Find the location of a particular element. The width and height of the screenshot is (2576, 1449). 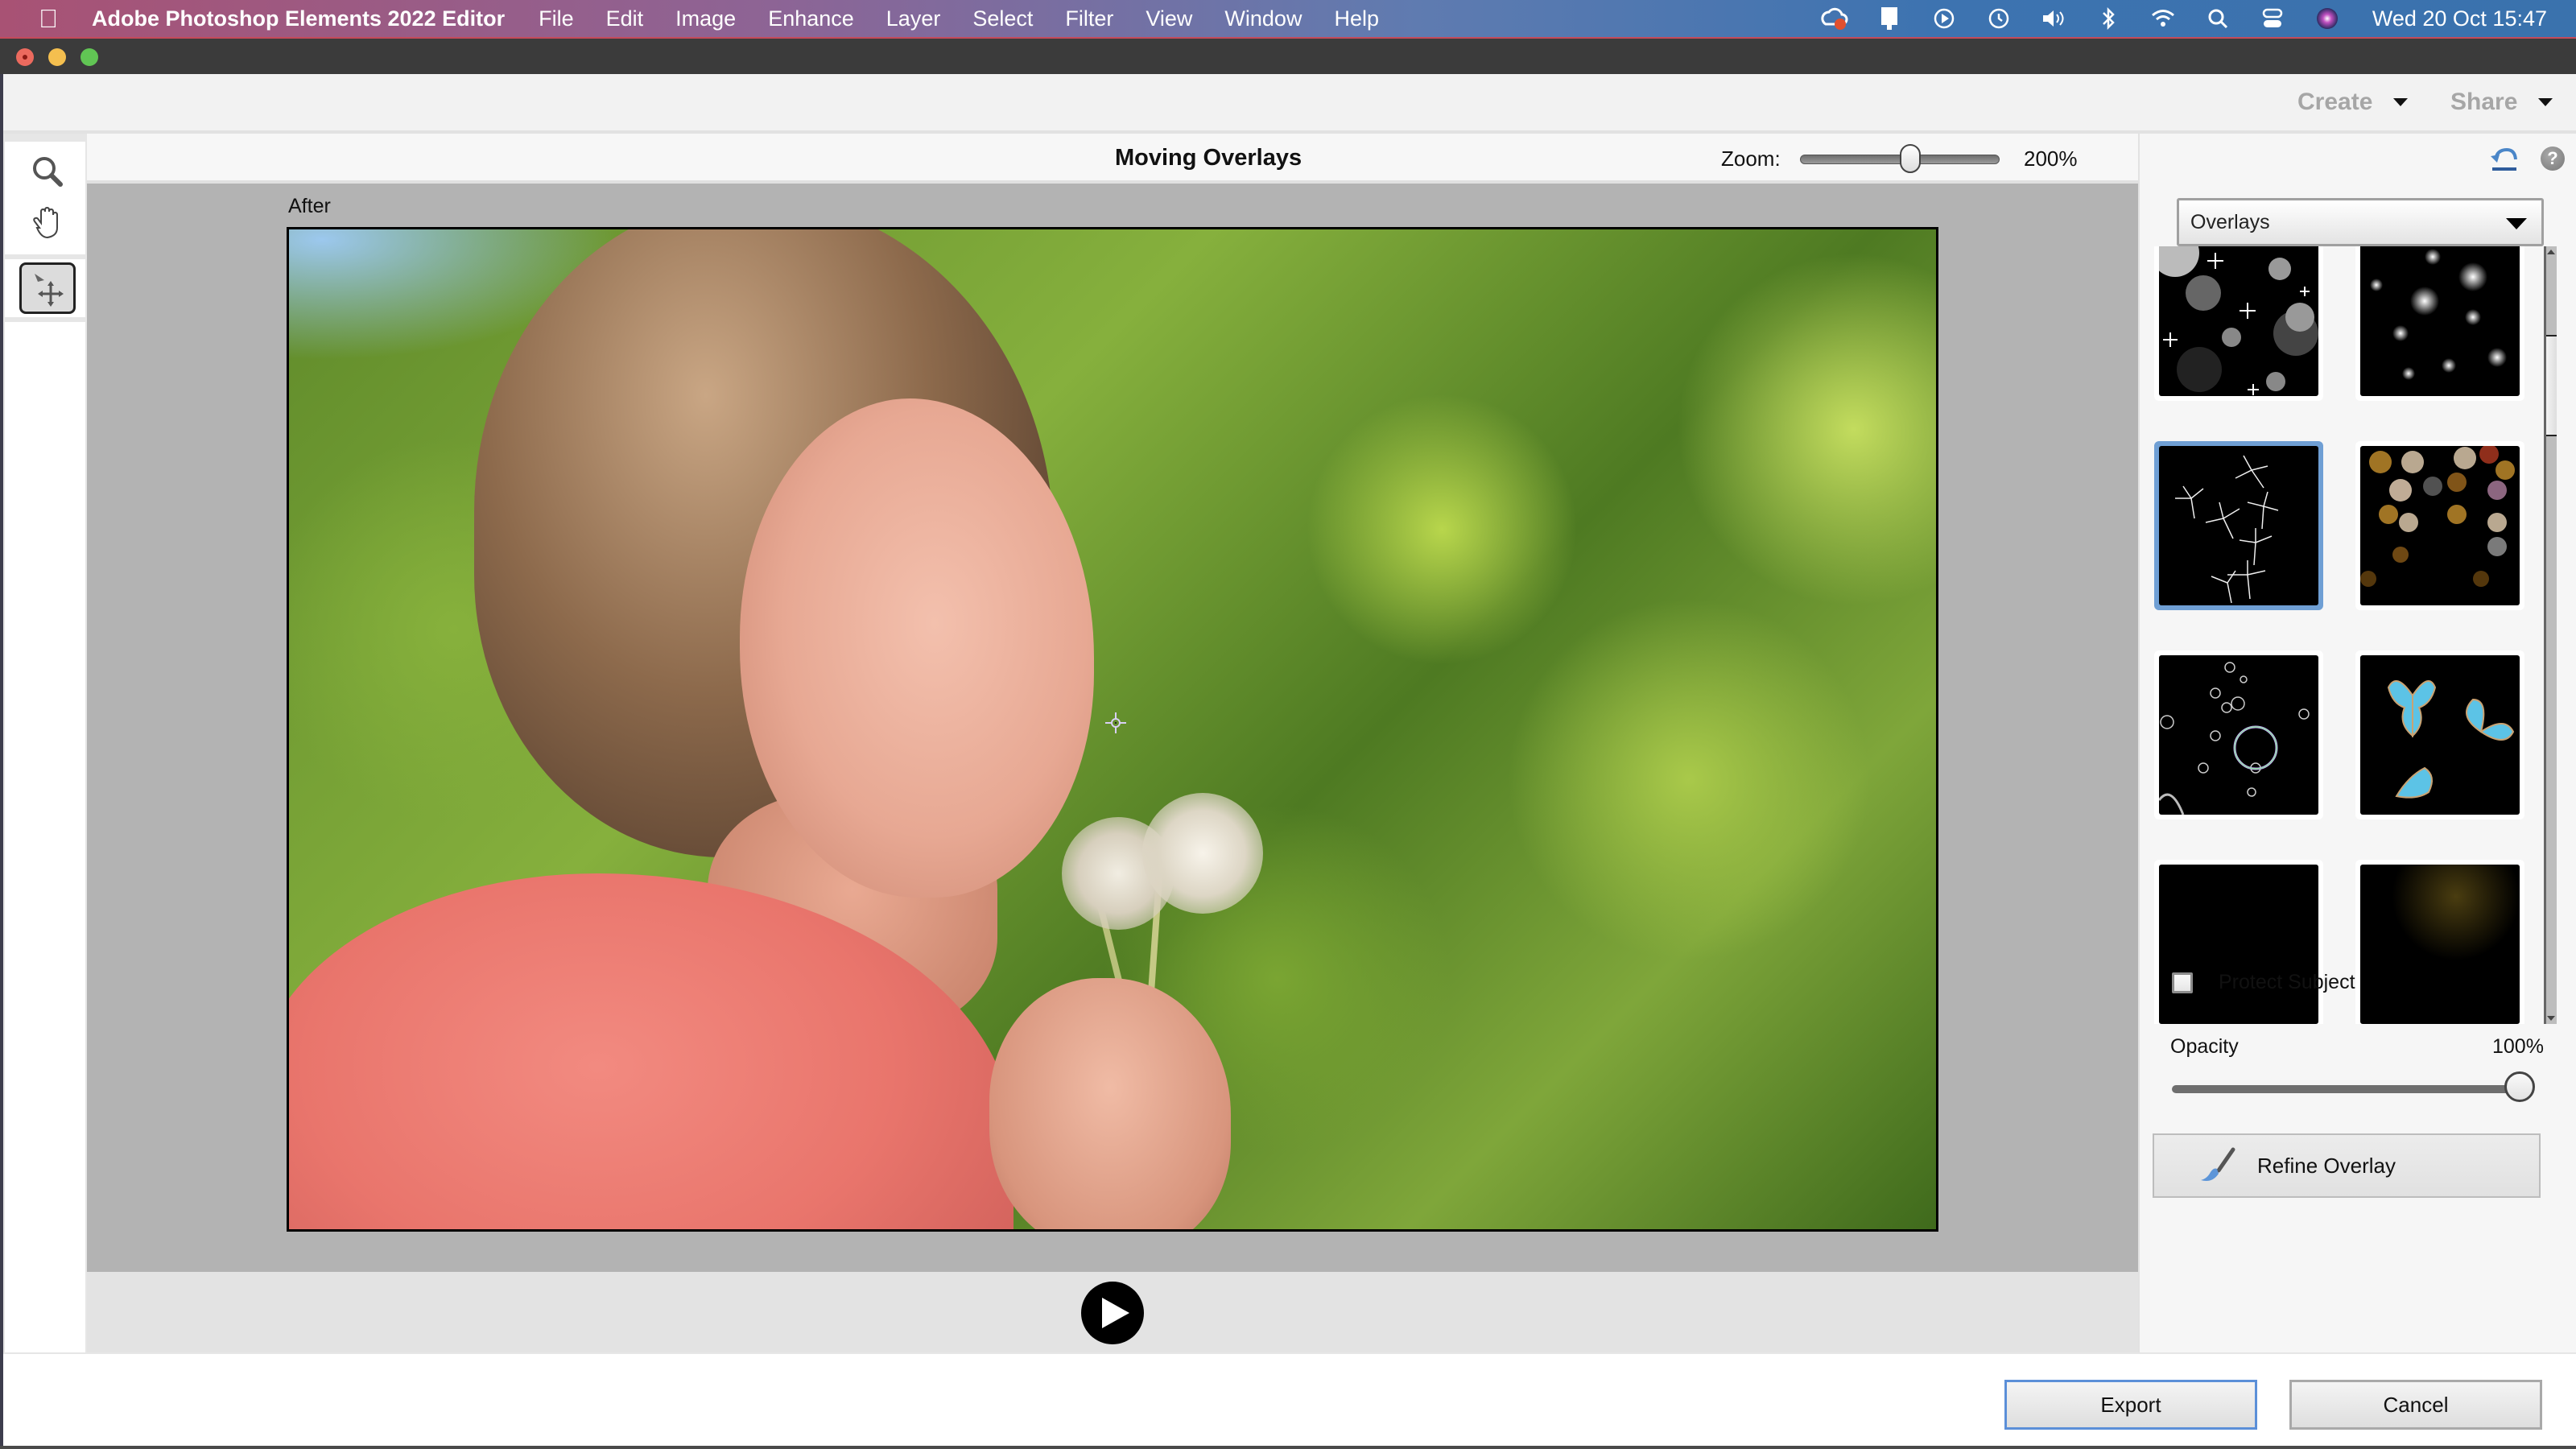

opacity-value: 100% is located at coordinates (2518, 1046).